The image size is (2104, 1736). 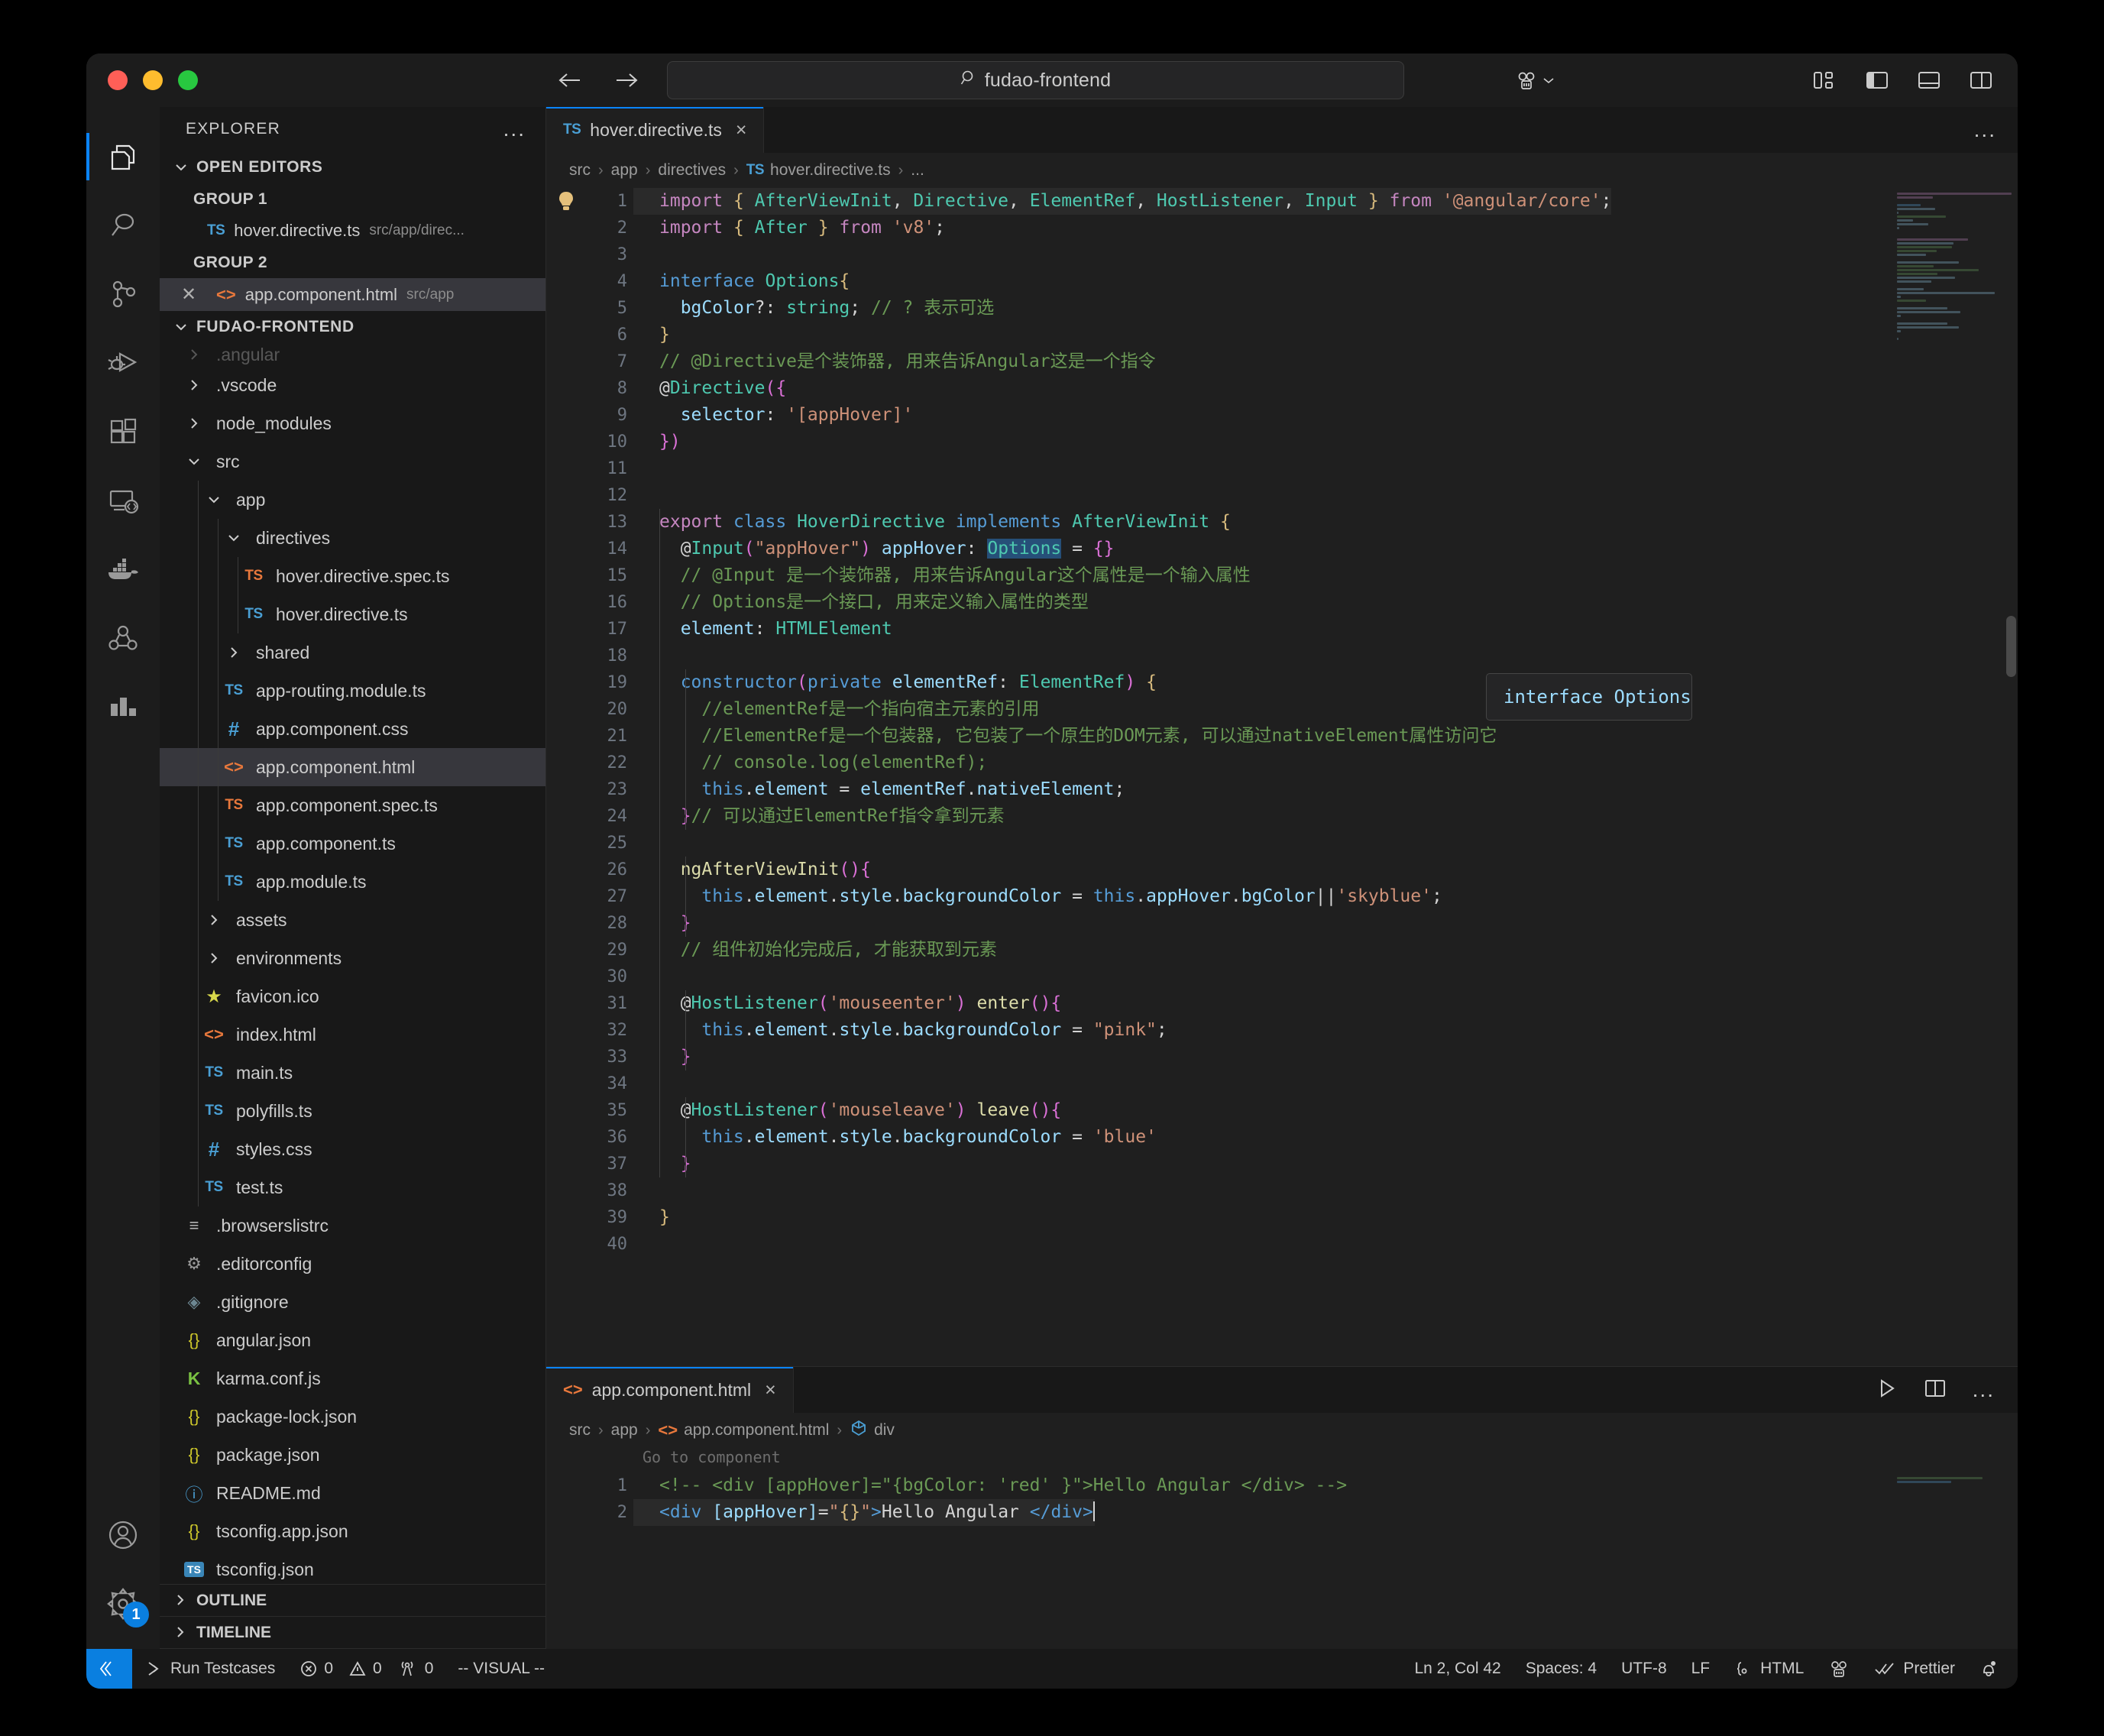 I want to click on minimize-window-button, so click(x=153, y=80).